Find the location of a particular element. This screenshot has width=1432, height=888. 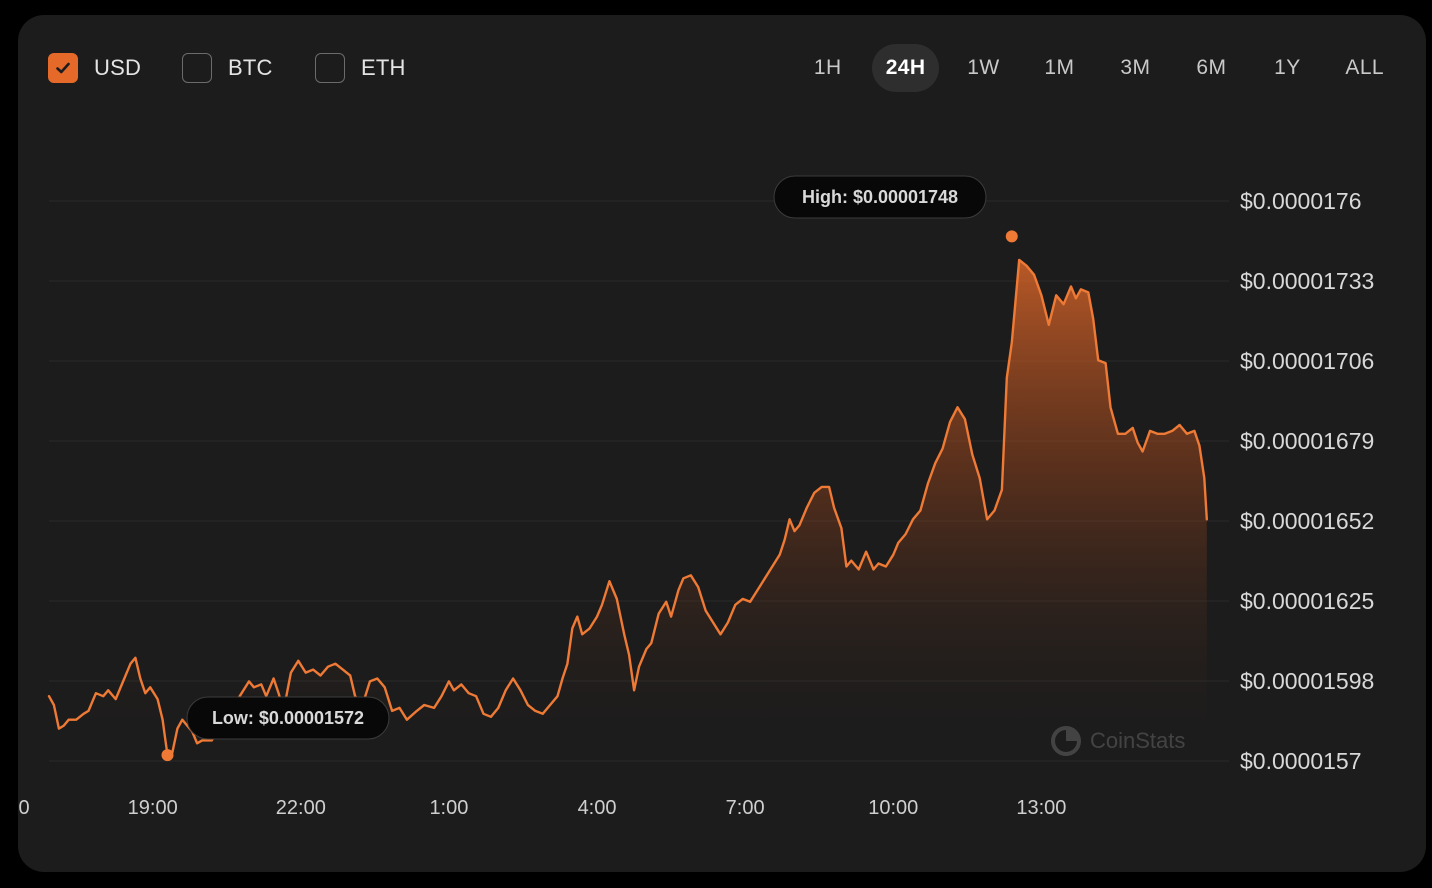

y-tick-label: $0.00001679 is located at coordinates (1307, 441).